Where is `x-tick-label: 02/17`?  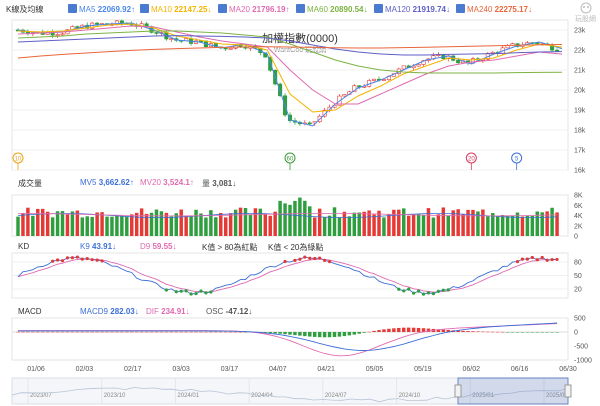
x-tick-label: 02/17 is located at coordinates (133, 369).